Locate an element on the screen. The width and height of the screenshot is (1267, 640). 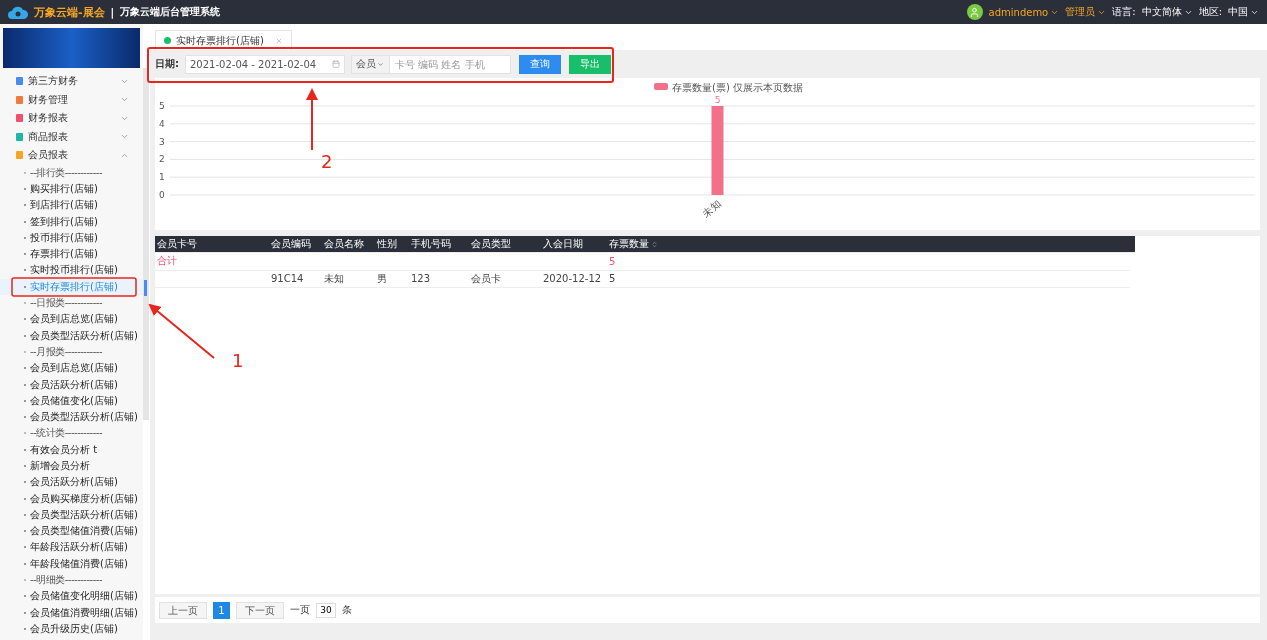
page-tab: 实时存票排行(店铺) is located at coordinates (223, 40).